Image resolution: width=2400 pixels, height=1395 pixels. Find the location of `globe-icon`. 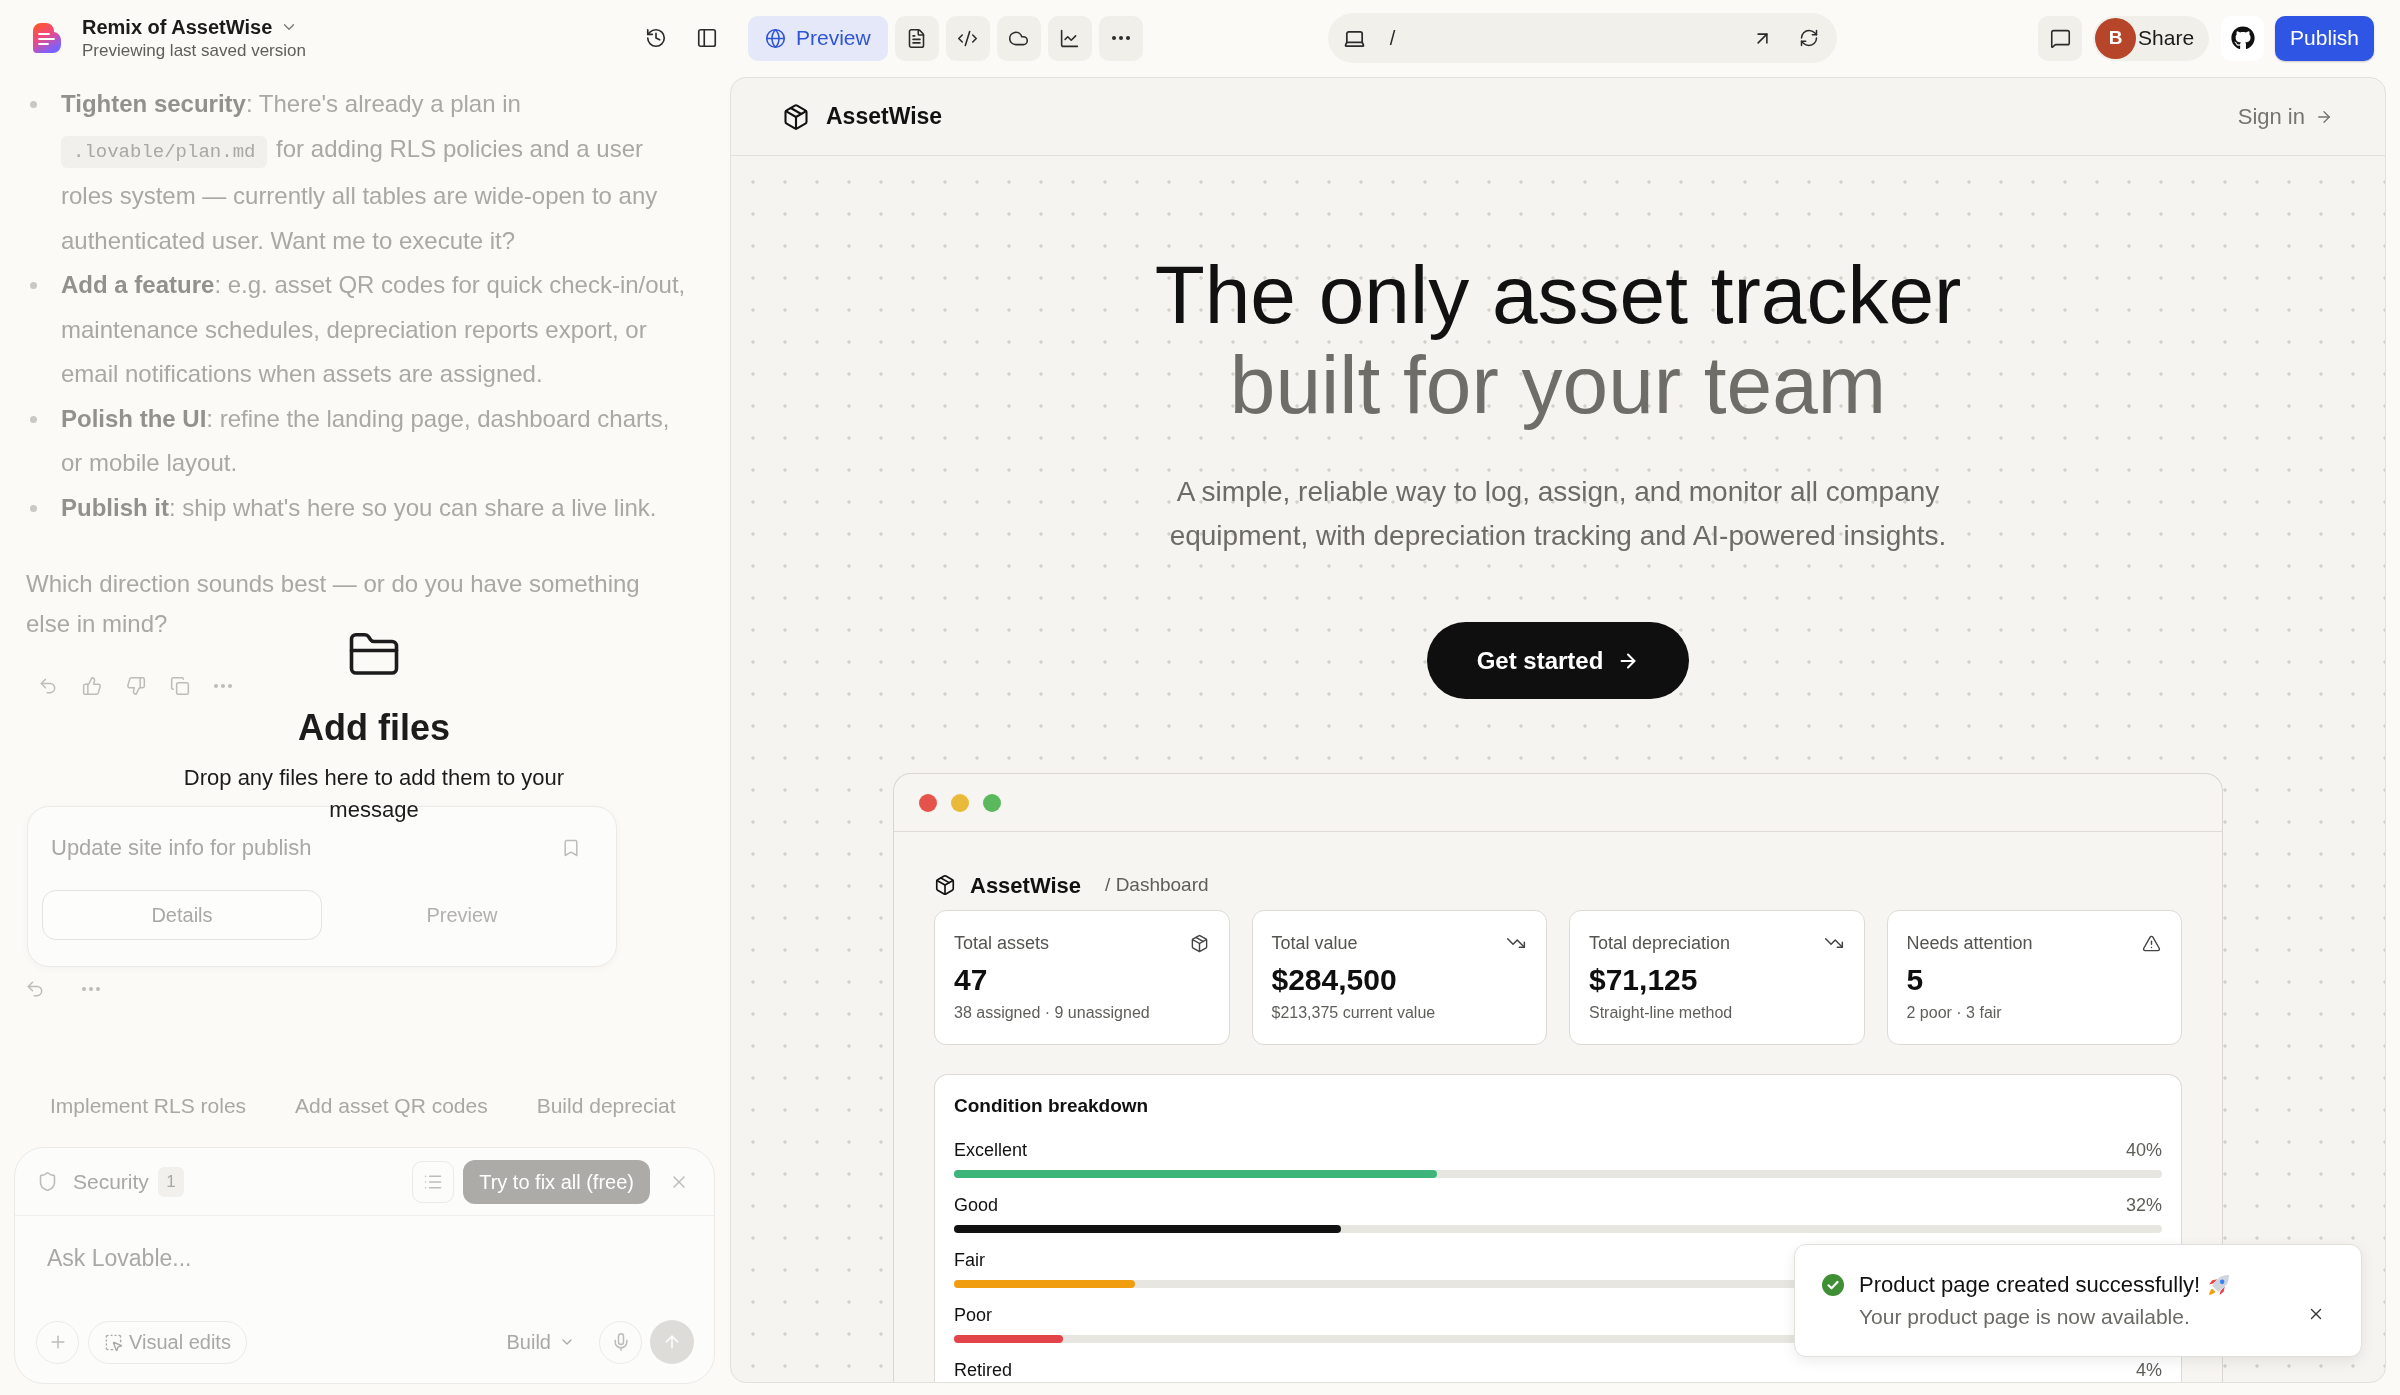

globe-icon is located at coordinates (775, 38).